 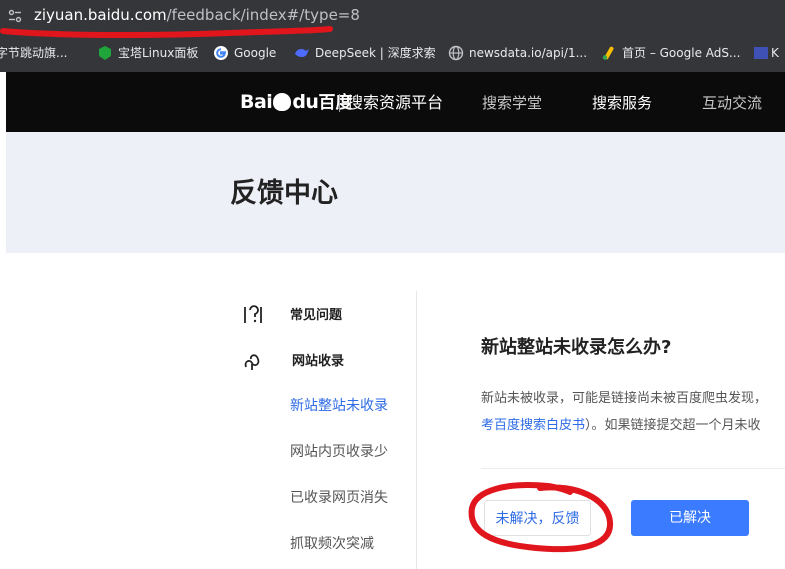 What do you see at coordinates (305, 102) in the screenshot?
I see `logo-text-2: du` at bounding box center [305, 102].